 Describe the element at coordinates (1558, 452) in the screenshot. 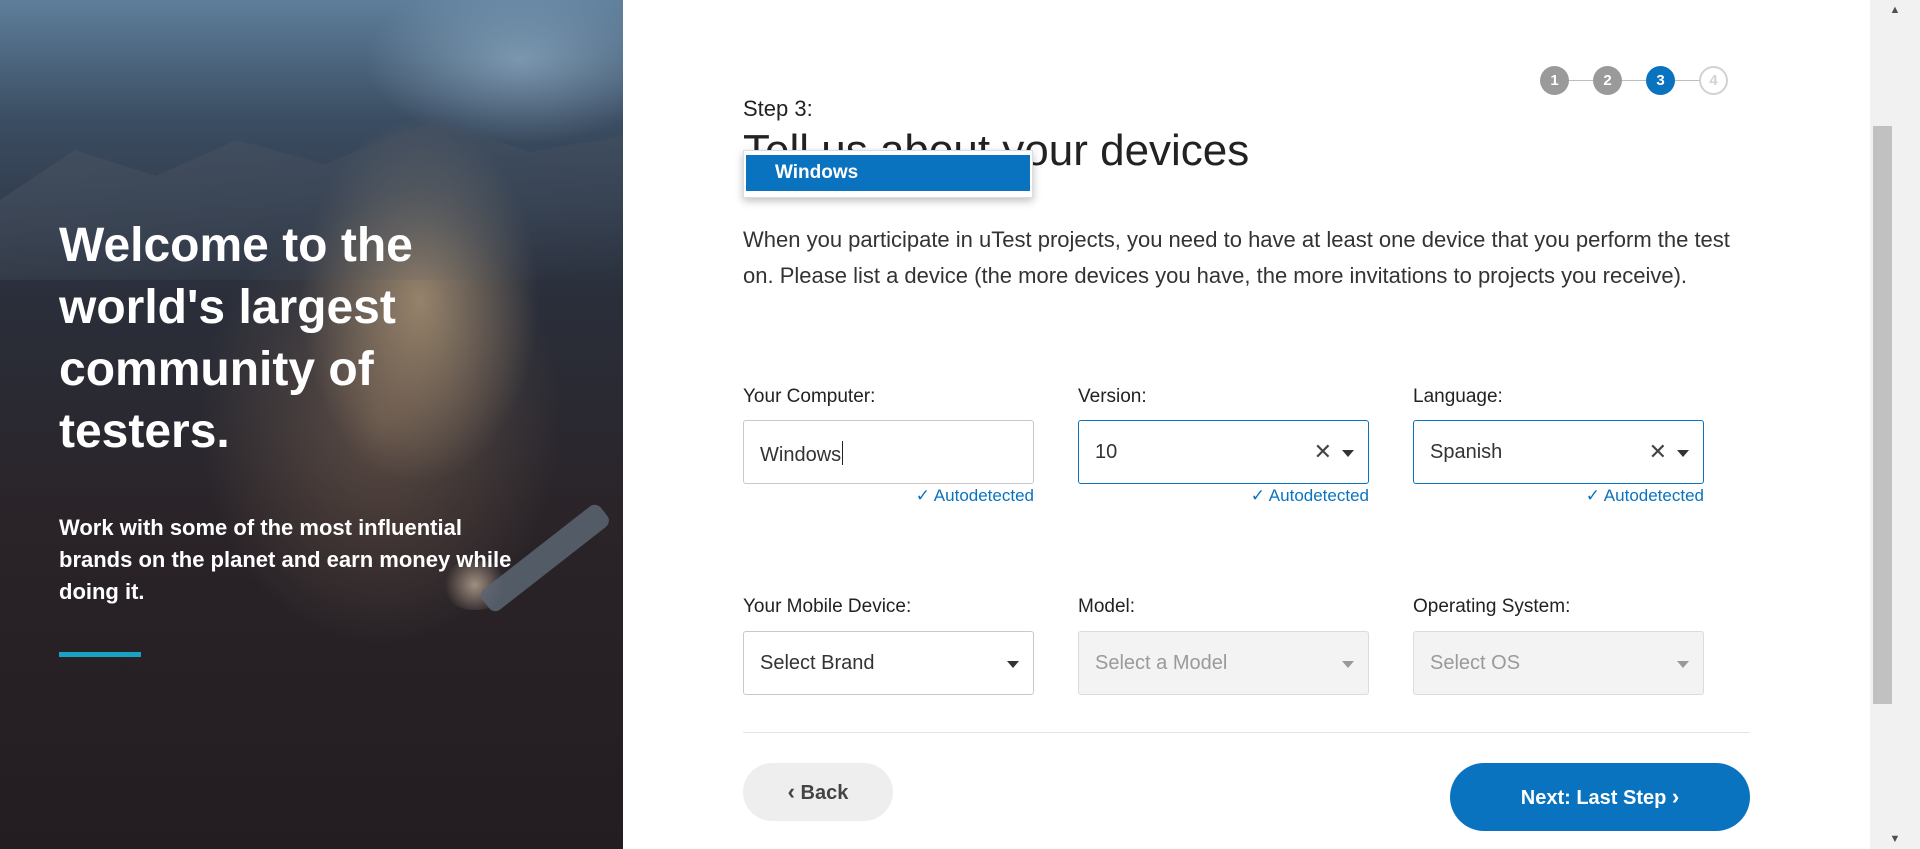

I see `language-select: Spanish ✕` at that location.